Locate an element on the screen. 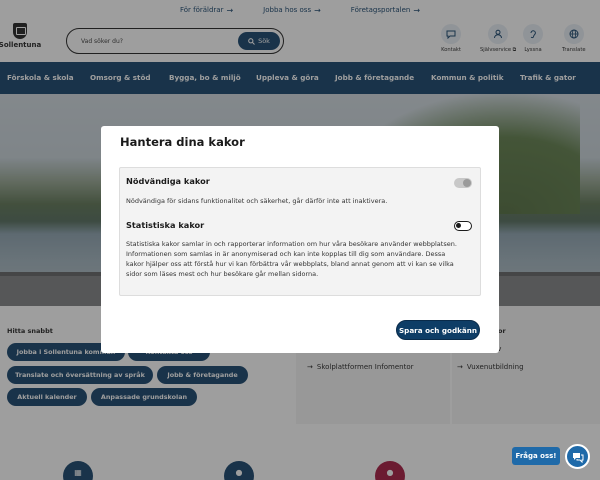 This screenshot has height=480, width=600. modal-title: Hantera dina kakor is located at coordinates (182, 142).